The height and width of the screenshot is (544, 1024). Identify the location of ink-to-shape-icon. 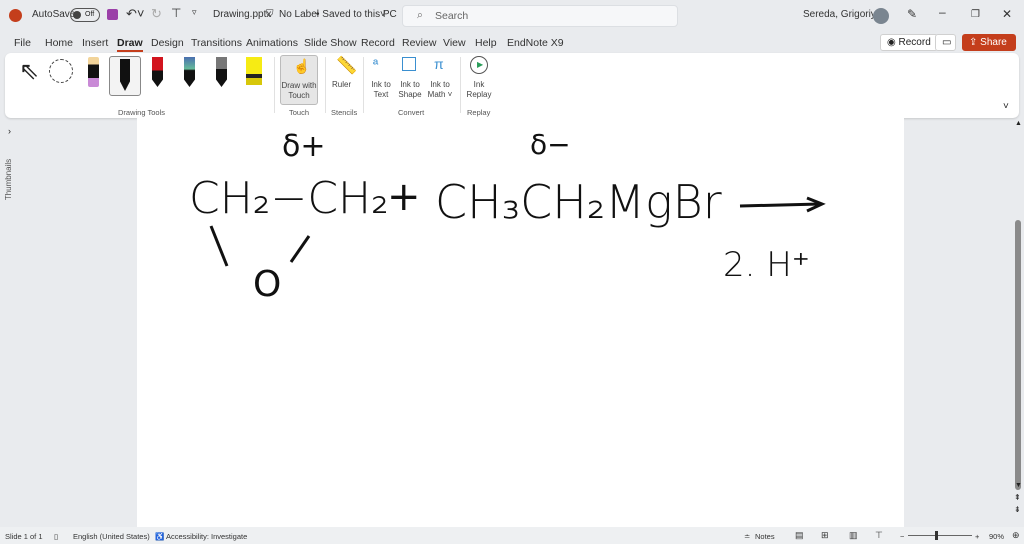
(409, 64).